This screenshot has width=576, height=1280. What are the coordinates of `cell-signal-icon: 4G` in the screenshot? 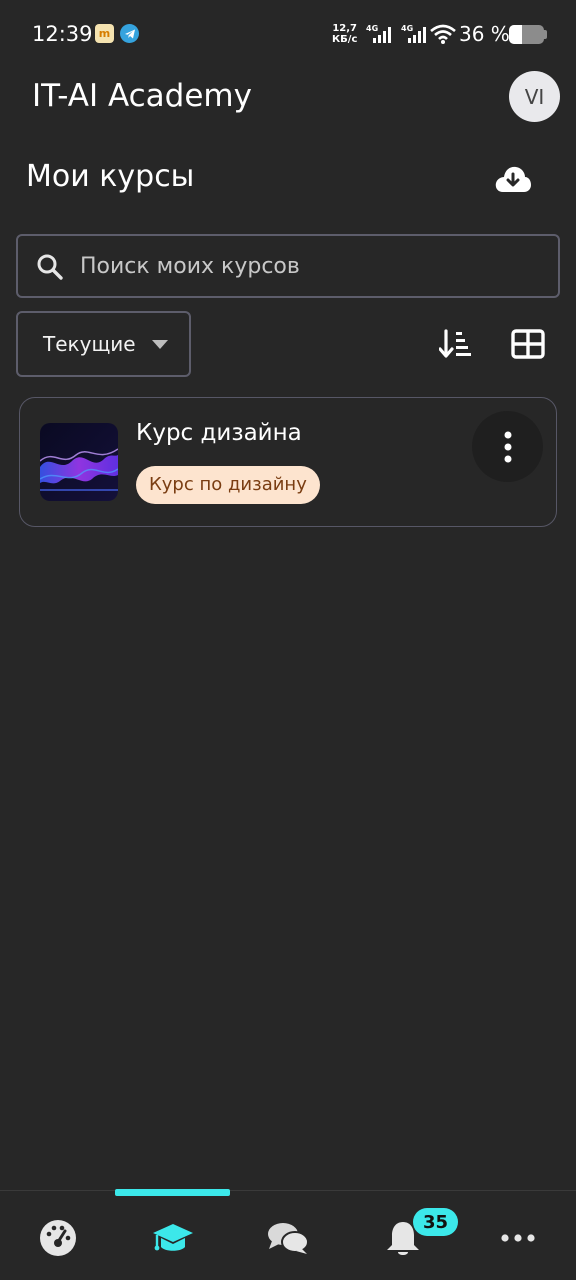 It's located at (380, 36).